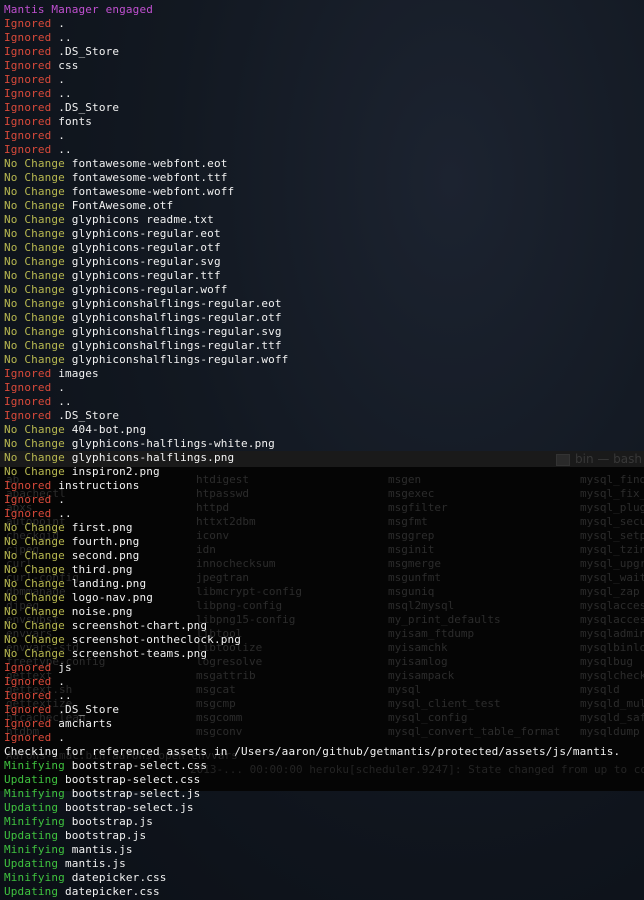  I want to click on terminal-line: No Change fontawesome-webfont.ttf, so click(312, 178).